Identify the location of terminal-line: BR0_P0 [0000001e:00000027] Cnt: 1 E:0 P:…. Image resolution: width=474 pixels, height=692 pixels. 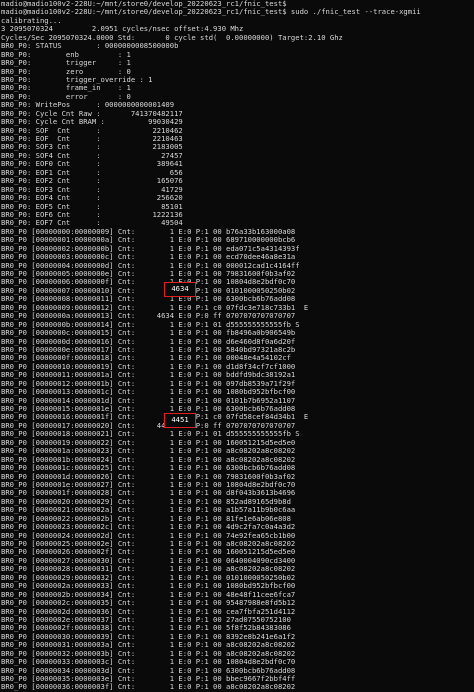
(148, 484).